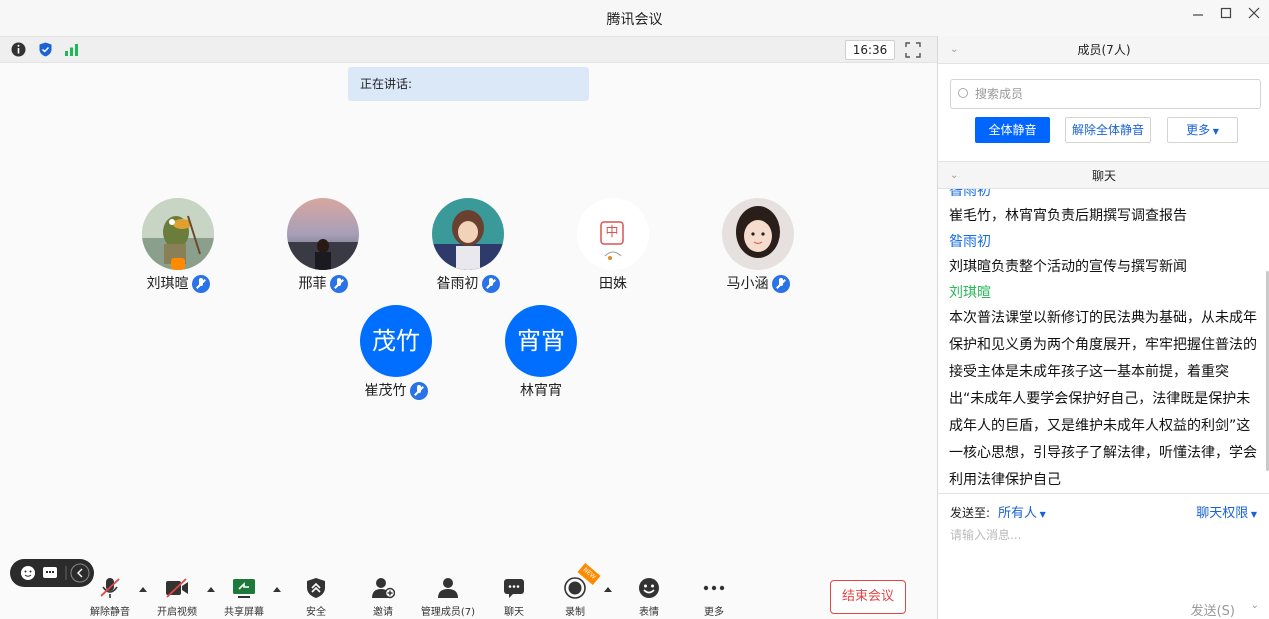 The height and width of the screenshot is (619, 1269). What do you see at coordinates (468, 84) in the screenshot?
I see `speaking-indicator: 正在讲话:` at bounding box center [468, 84].